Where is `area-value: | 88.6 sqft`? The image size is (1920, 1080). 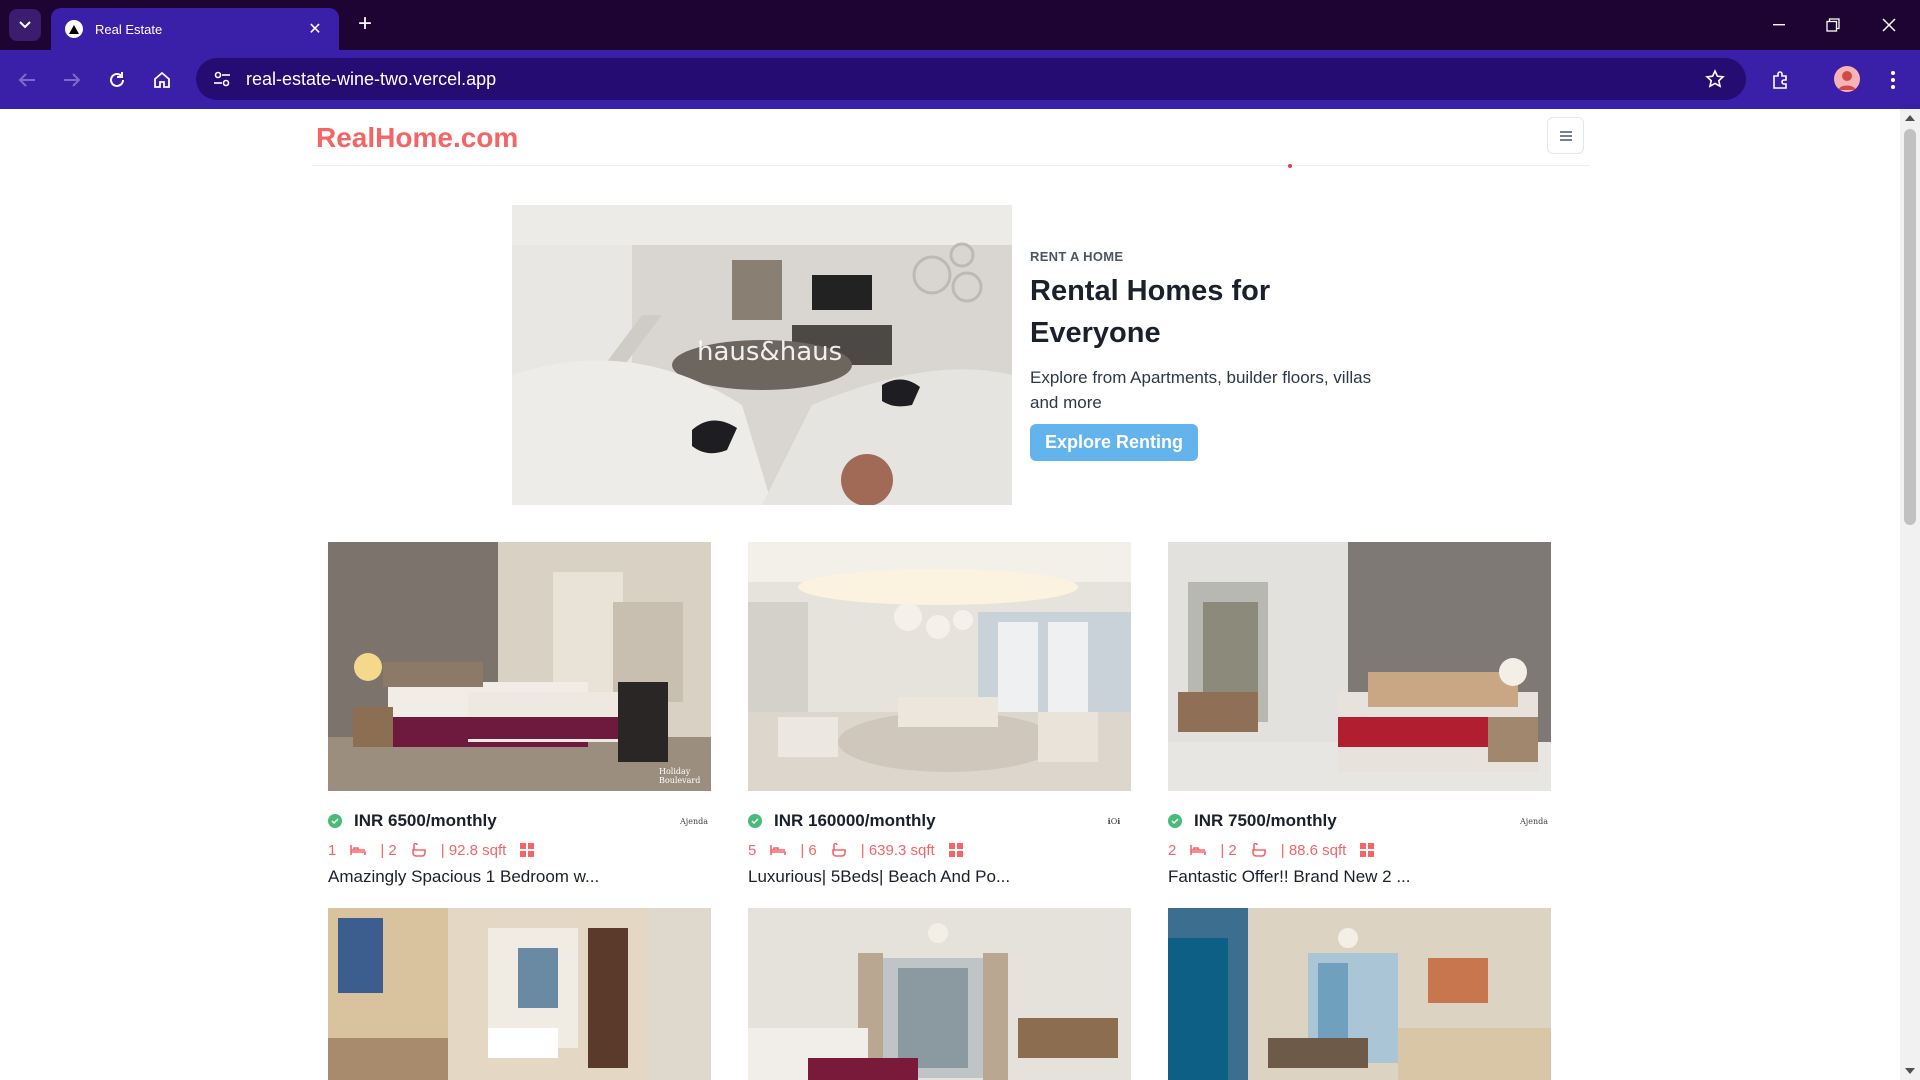
area-value: | 88.6 sqft is located at coordinates (1313, 850).